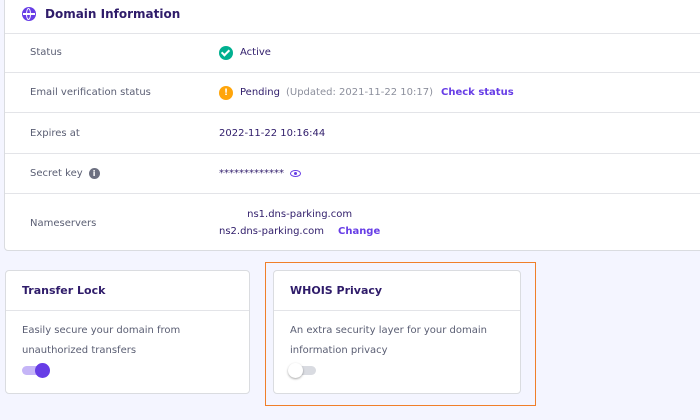 The width and height of the screenshot is (700, 420). I want to click on status-row: Status Active, so click(352, 53).